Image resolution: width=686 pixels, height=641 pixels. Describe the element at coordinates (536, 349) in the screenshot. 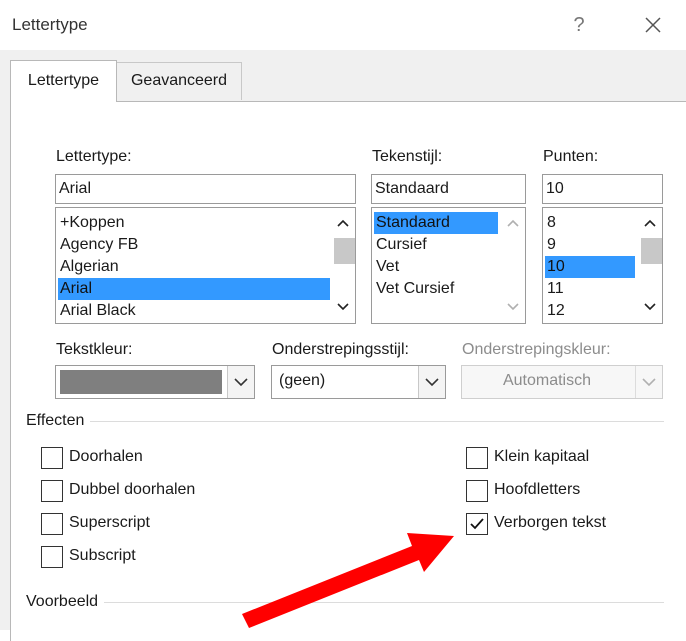

I see `underline-color-label: Onderstrepingskleur:` at that location.